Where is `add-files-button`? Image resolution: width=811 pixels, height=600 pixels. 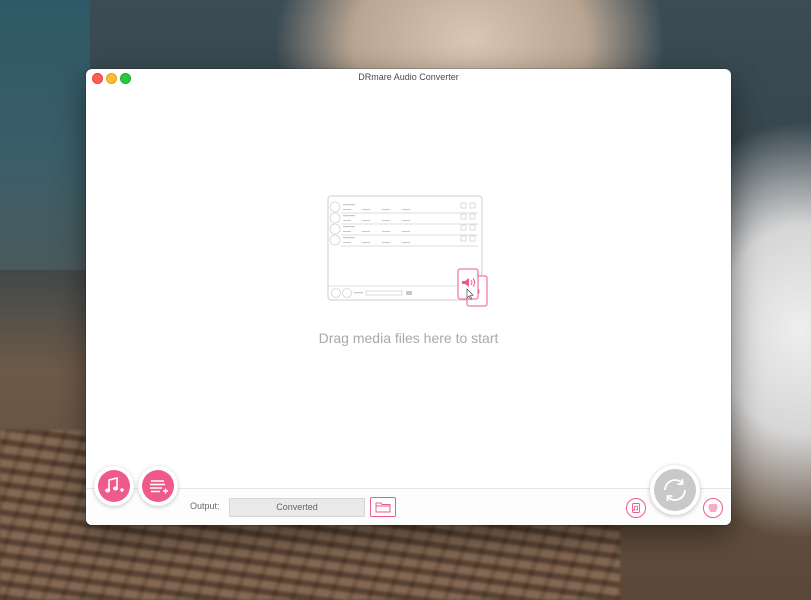 add-files-button is located at coordinates (114, 486).